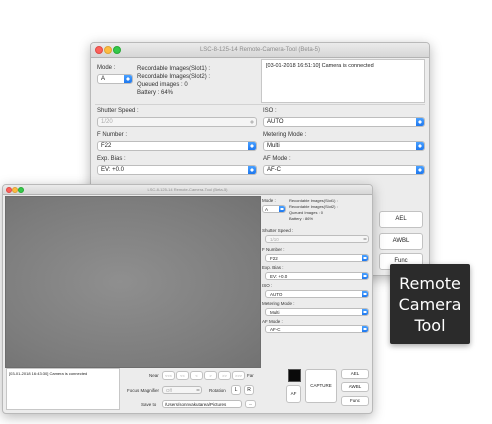 The width and height of the screenshot is (492, 424). Describe the element at coordinates (107, 122) in the screenshot. I see `shutter-speed-value: 1/20` at that location.